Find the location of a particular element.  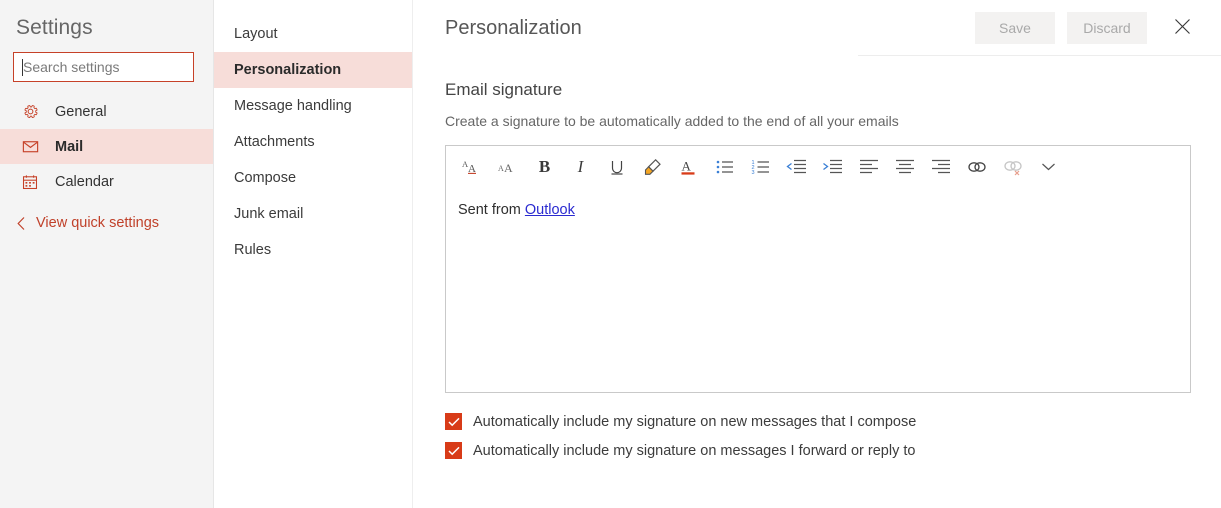

close-button is located at coordinates (1182, 28).